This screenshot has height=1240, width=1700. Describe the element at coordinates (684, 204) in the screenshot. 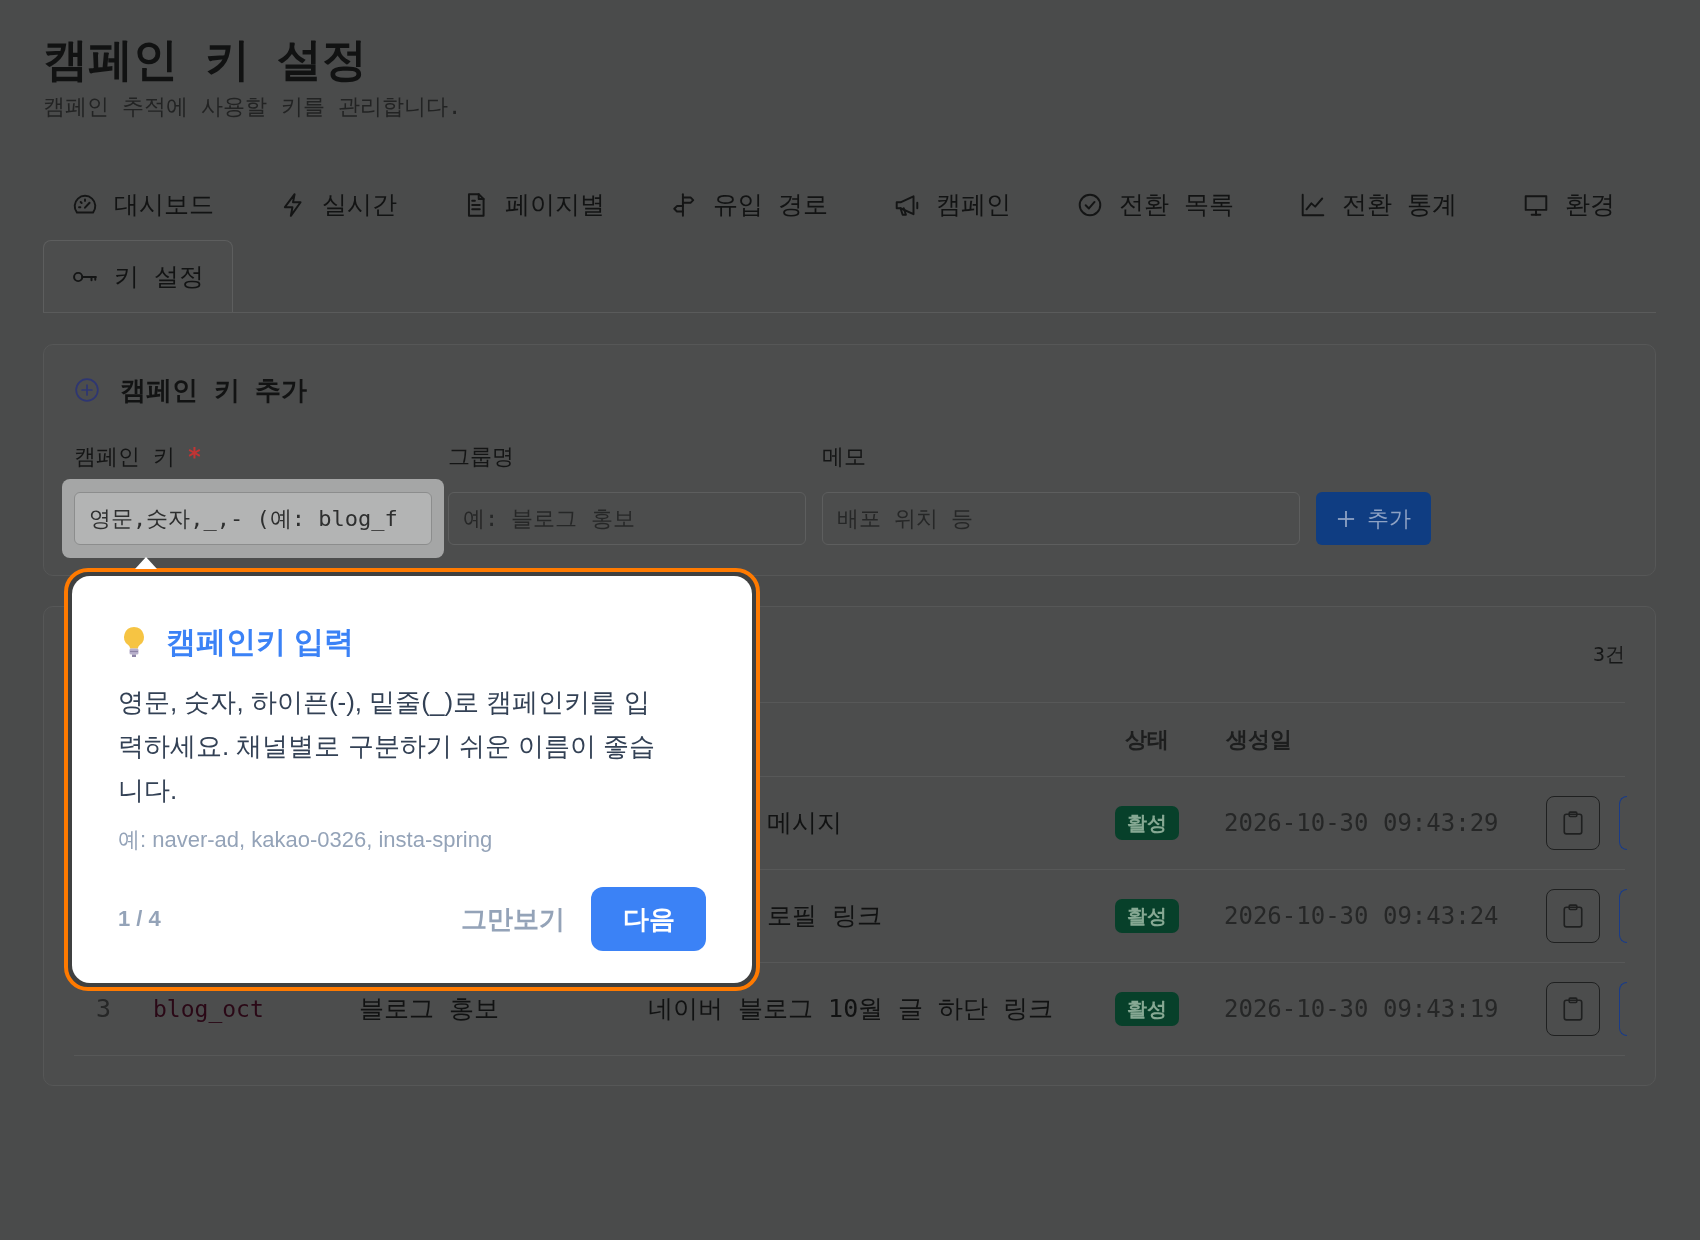

I see `signpost-icon` at that location.